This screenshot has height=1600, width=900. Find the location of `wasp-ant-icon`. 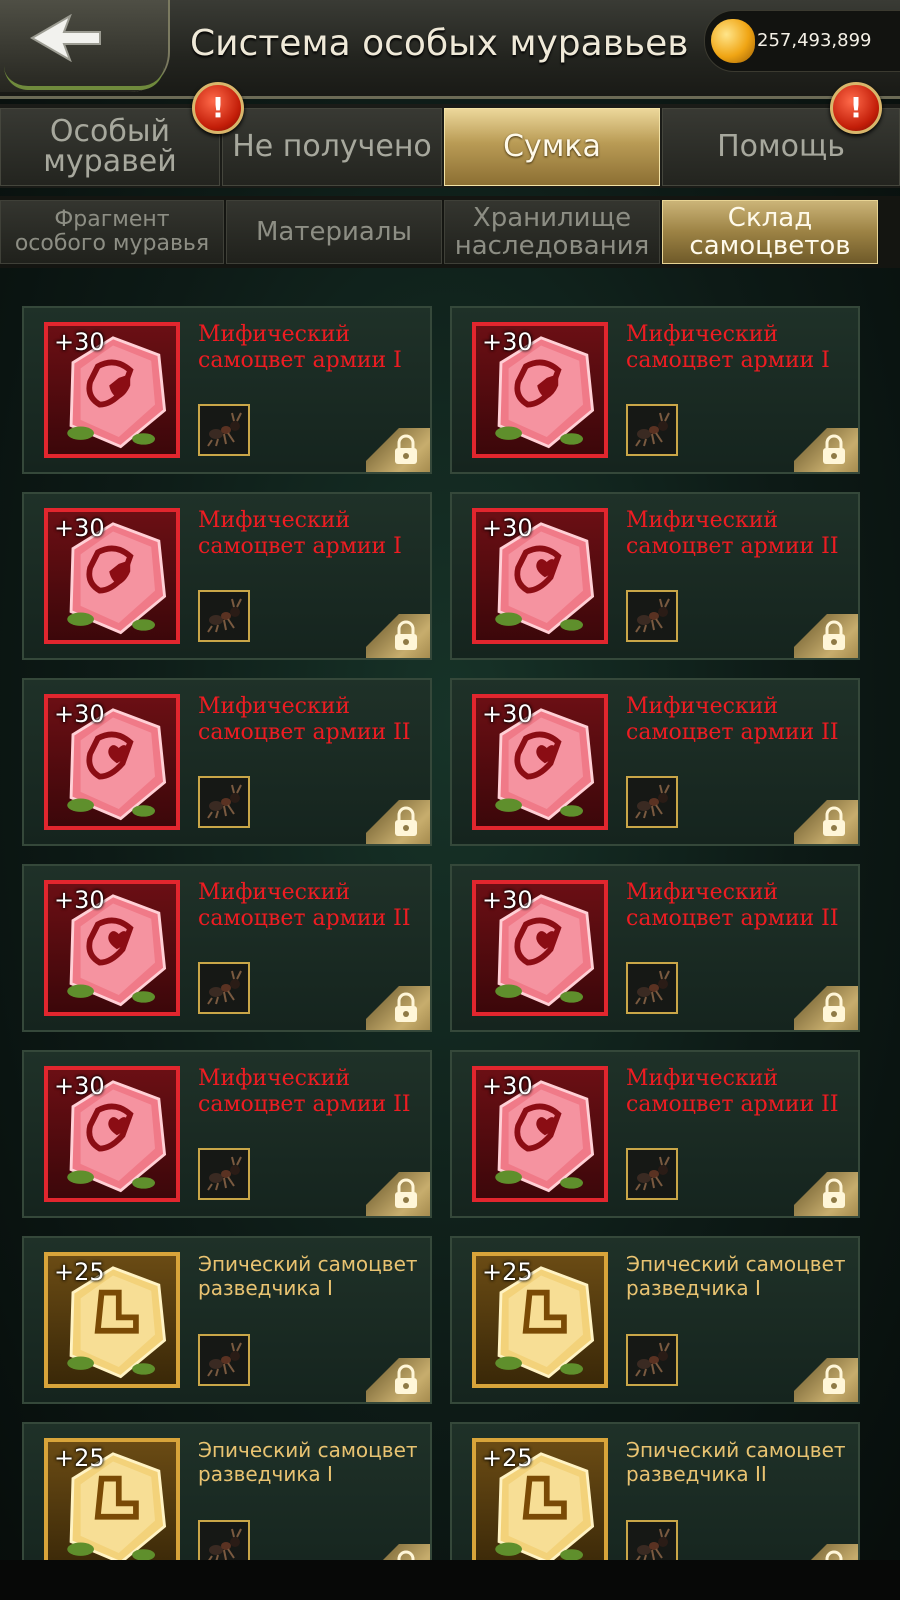

wasp-ant-icon is located at coordinates (224, 801).